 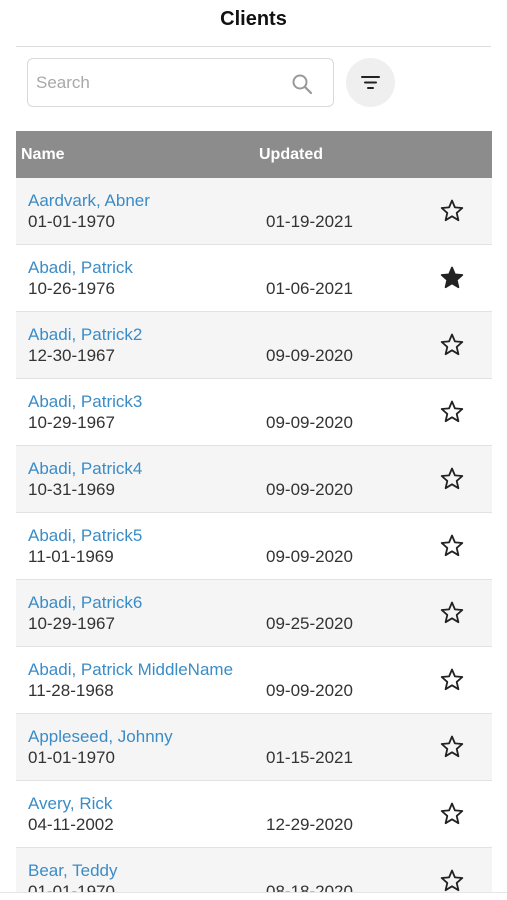 I want to click on client-dob: 11-28-1968, so click(x=71, y=690).